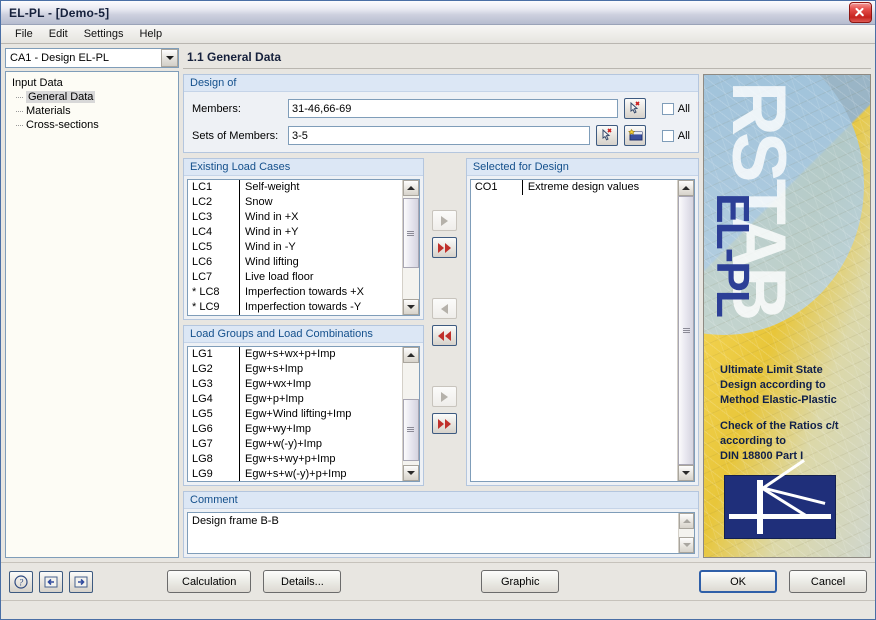 The height and width of the screenshot is (620, 876). Describe the element at coordinates (272, 187) in the screenshot. I see `row-description: Self-weight` at that location.